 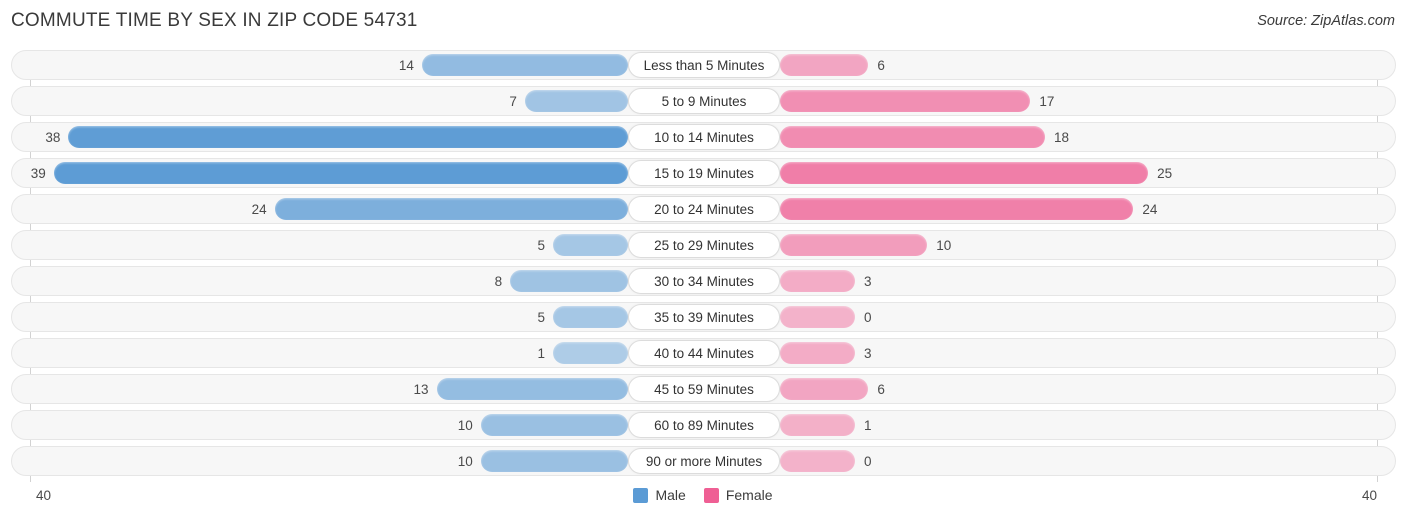 What do you see at coordinates (498, 281) in the screenshot?
I see `bar-value-male: 8` at bounding box center [498, 281].